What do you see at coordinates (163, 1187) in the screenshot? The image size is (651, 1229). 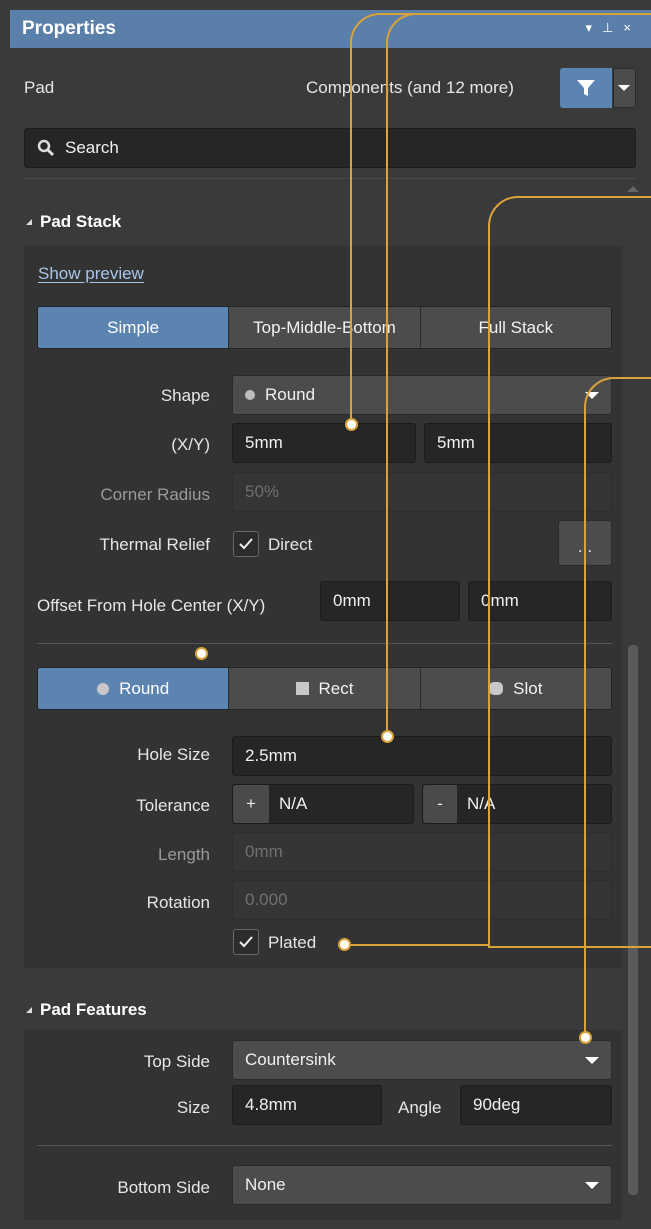 I see `bottom-side-label: Bottom Side` at bounding box center [163, 1187].